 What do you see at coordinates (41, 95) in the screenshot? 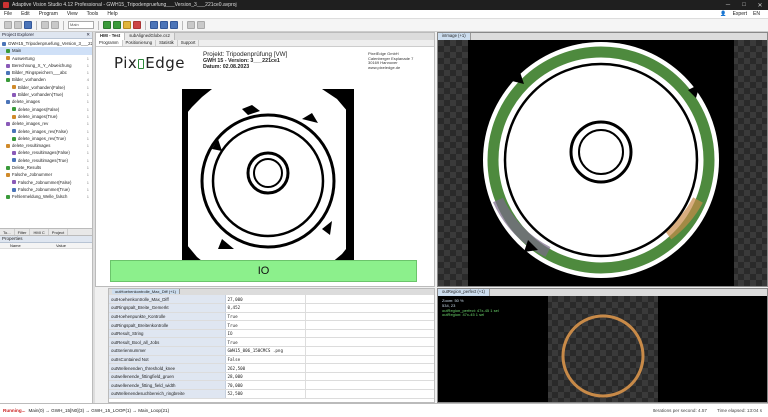
I see `tree-item-label: Bilder_vorhanden(True)` at bounding box center [41, 95].